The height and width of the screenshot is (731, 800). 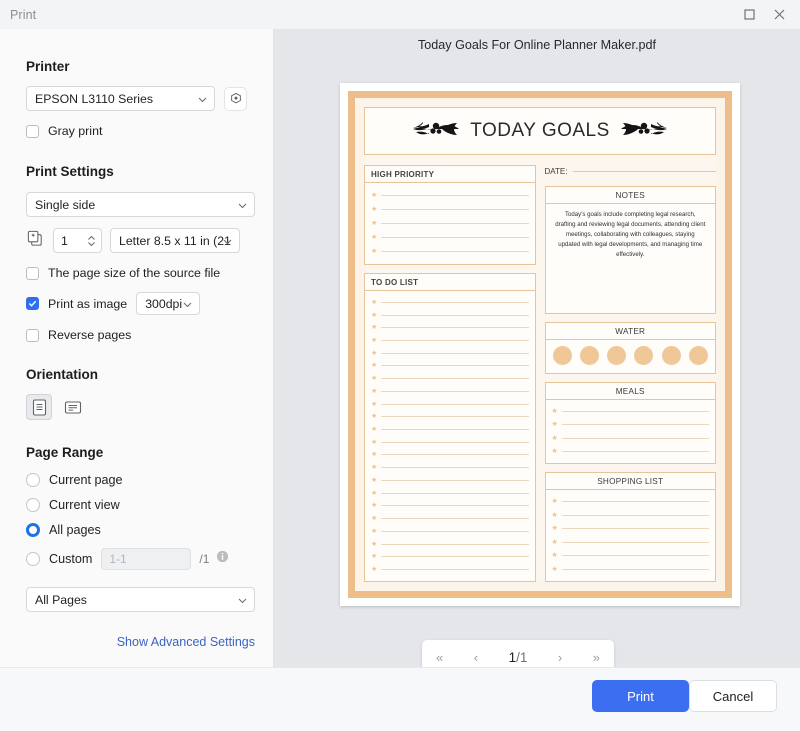 What do you see at coordinates (140, 204) in the screenshot?
I see `duplex-select: Single side` at bounding box center [140, 204].